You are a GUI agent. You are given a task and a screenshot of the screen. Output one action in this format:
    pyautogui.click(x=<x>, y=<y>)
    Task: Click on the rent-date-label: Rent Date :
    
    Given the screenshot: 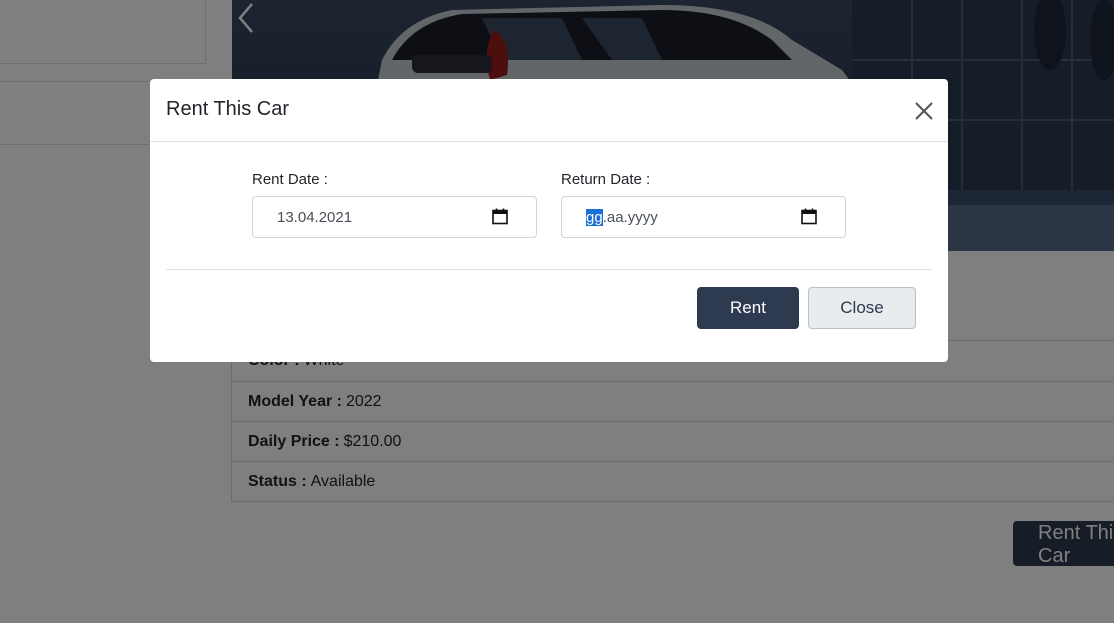 What is the action you would take?
    pyautogui.click(x=290, y=179)
    